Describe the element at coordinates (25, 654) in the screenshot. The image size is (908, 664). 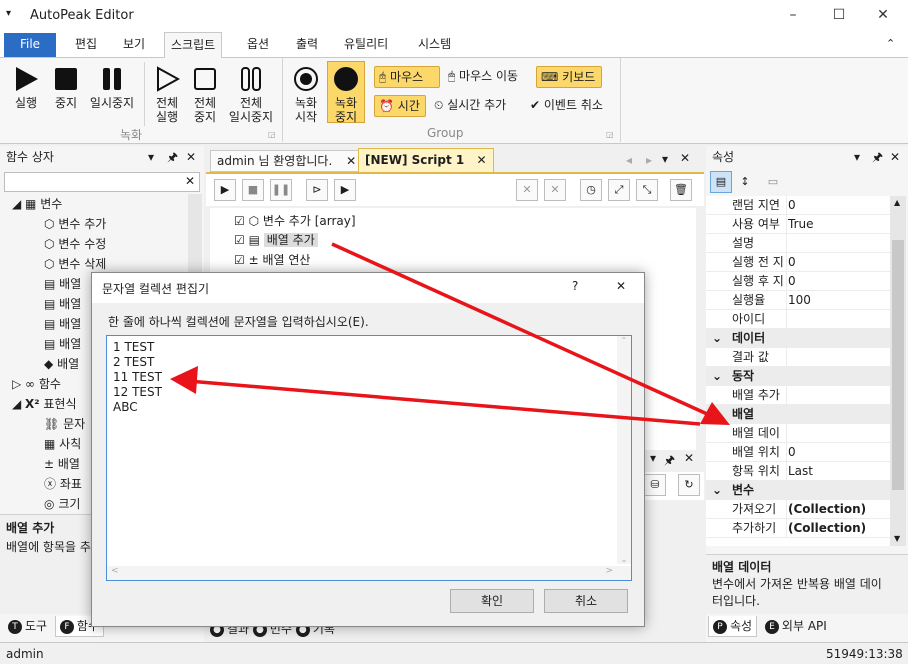
I see `status-user: admin` at that location.